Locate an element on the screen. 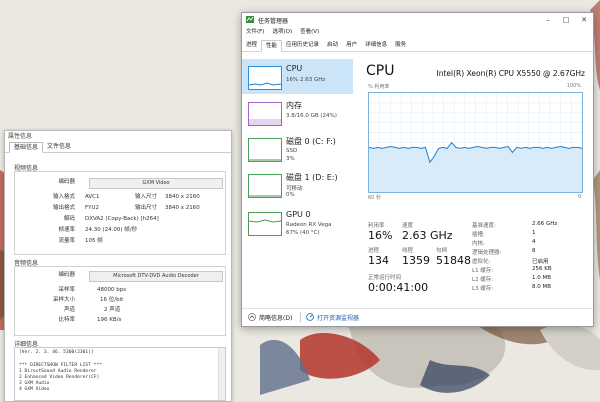 This screenshot has height=402, width=600. info-value-virtualization: 已启用 is located at coordinates (540, 262).